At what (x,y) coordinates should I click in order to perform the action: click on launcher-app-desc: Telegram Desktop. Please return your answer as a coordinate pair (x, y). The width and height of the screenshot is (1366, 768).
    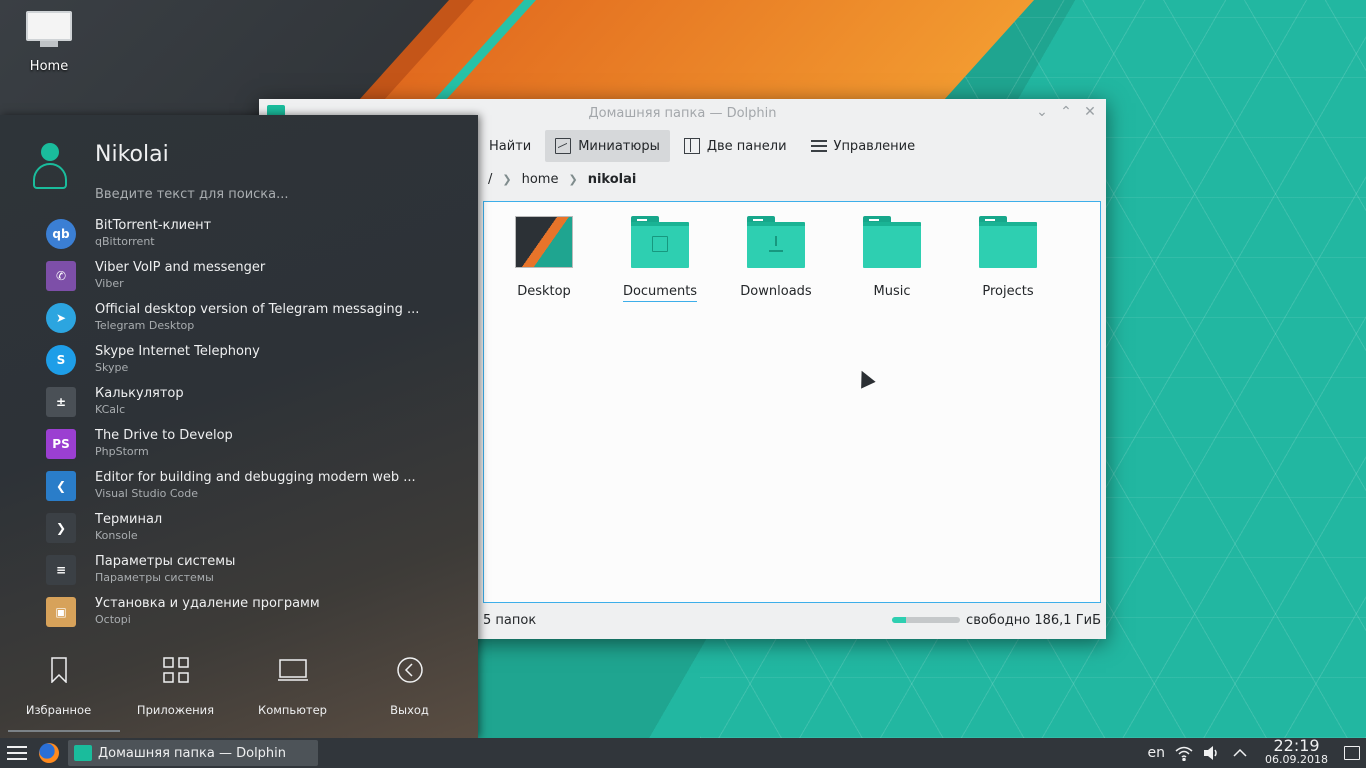
    Looking at the image, I should click on (145, 325).